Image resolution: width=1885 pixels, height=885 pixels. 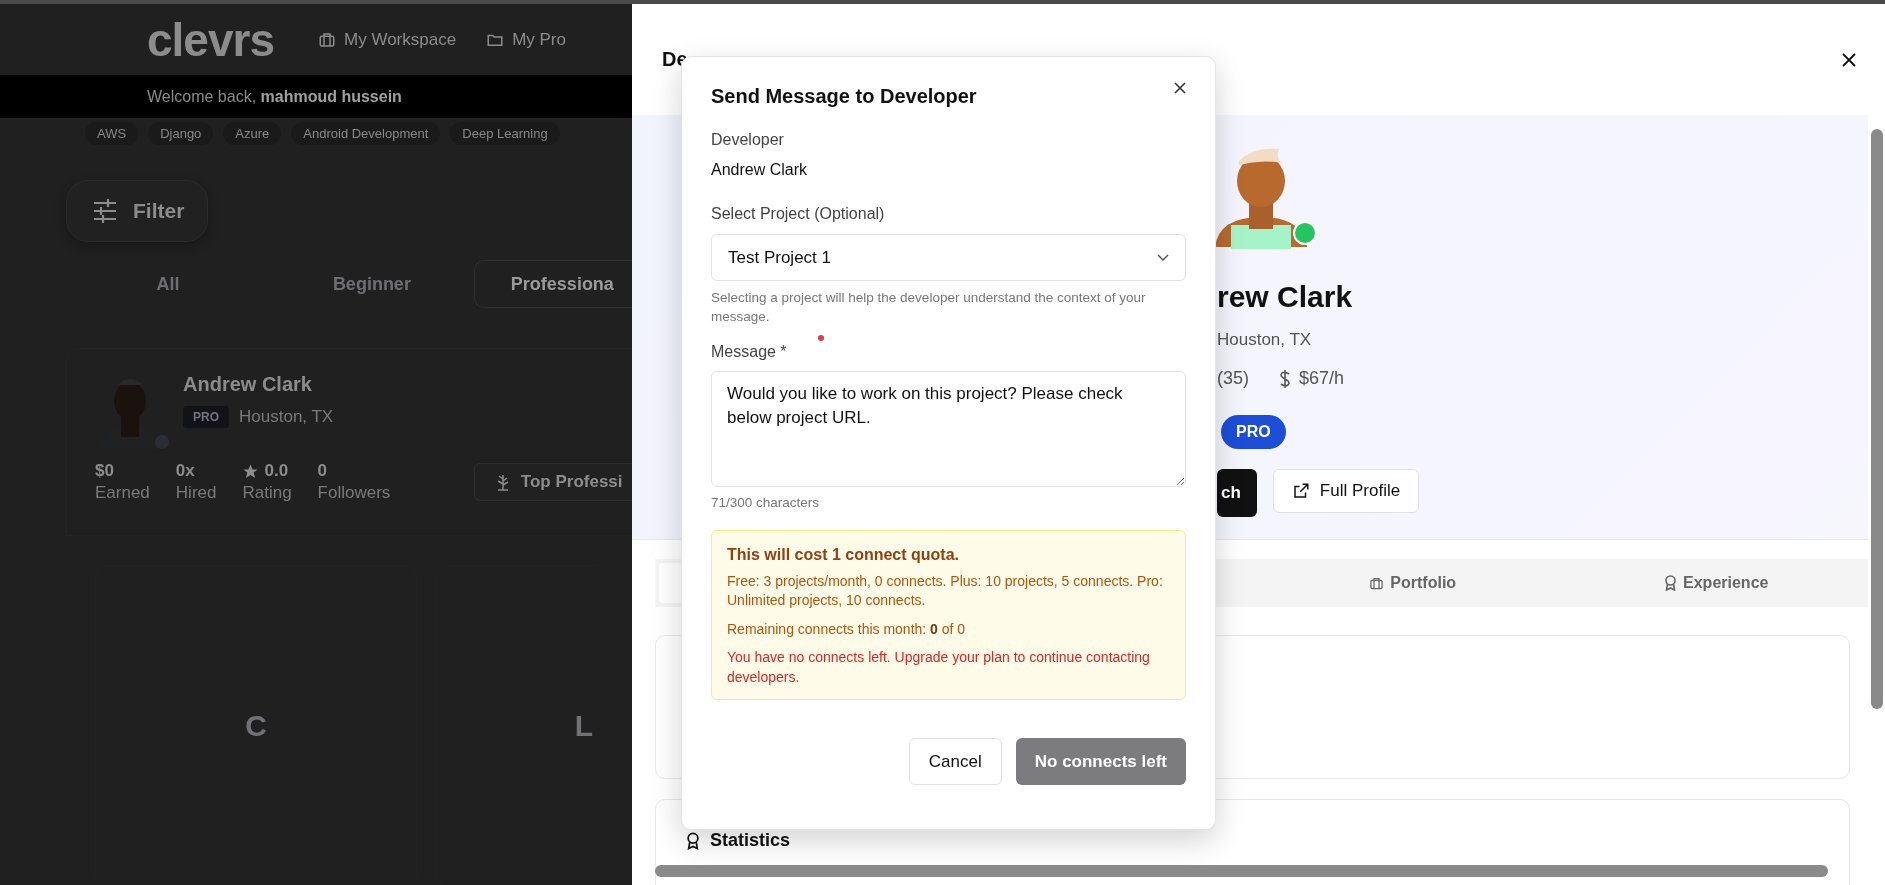 What do you see at coordinates (1267, 840) in the screenshot?
I see `section-title: Statistics` at bounding box center [1267, 840].